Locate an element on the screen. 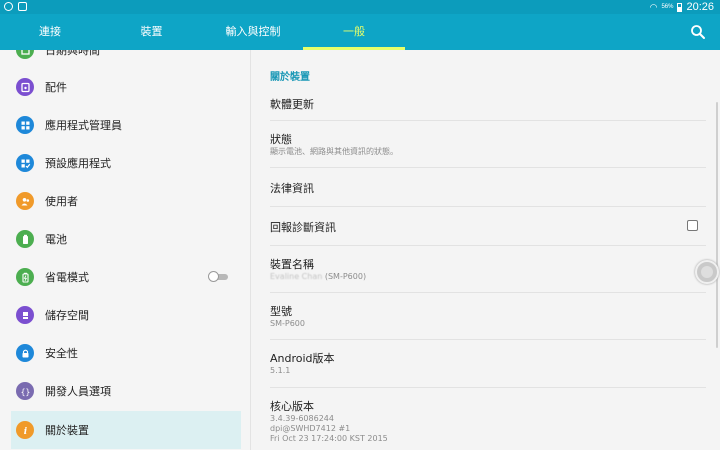  sidebar-item-label: 應用程式管理員 is located at coordinates (83, 125).